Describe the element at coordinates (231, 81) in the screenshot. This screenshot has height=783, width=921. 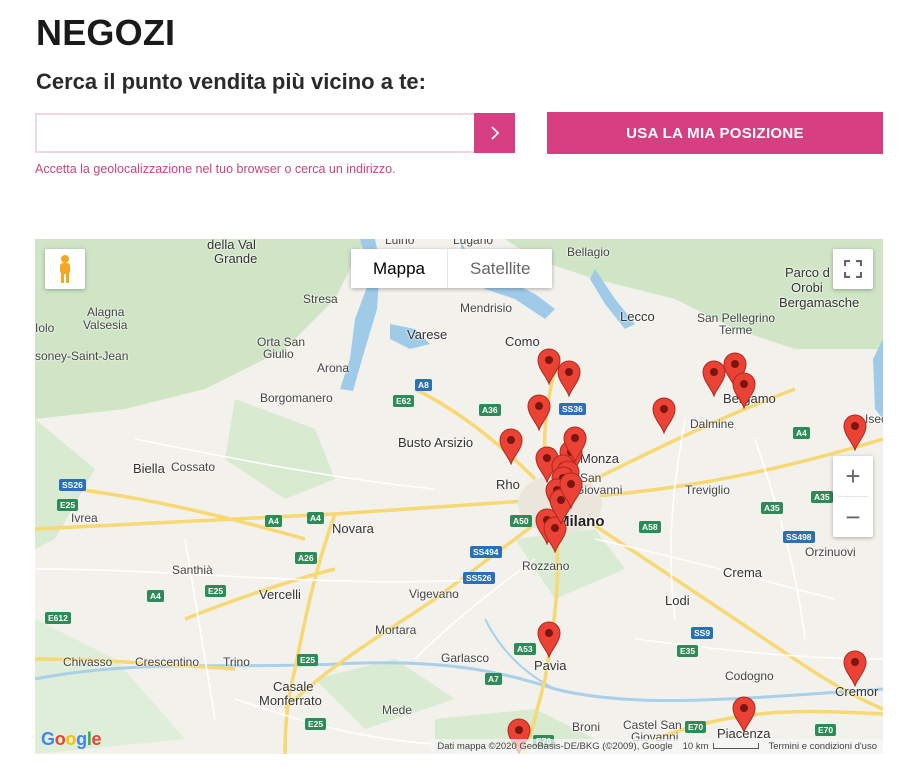
I see `page-subtitle: Cerca il punto vendita più vicino a te:` at that location.